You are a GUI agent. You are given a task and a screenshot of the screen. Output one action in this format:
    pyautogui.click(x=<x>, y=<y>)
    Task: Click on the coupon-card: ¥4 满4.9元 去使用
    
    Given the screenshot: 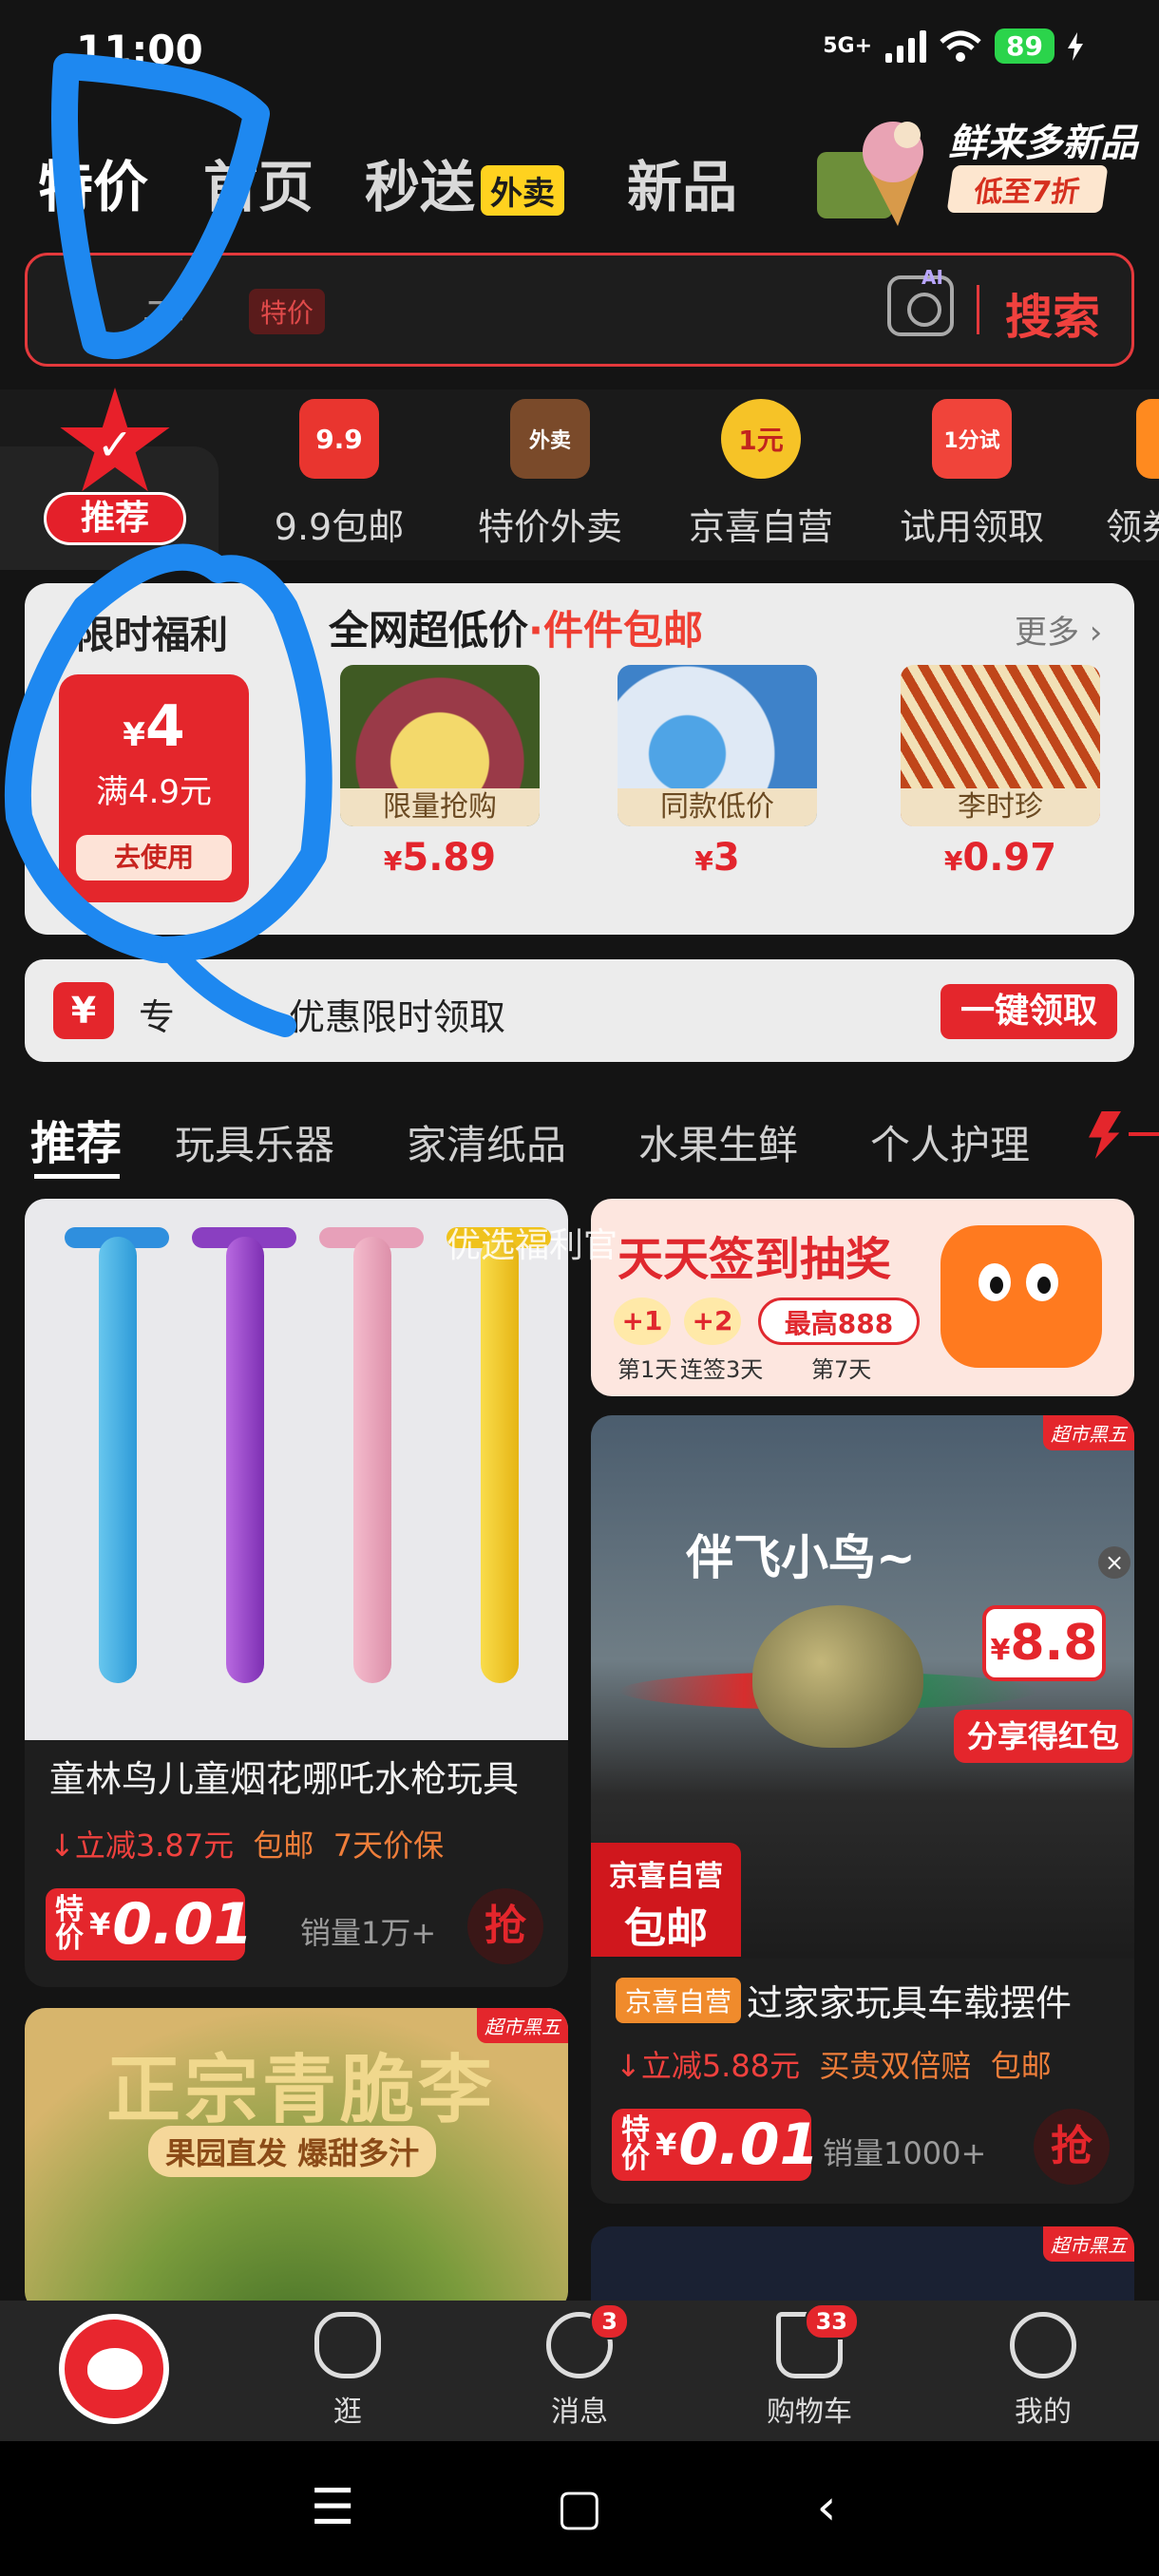 What is the action you would take?
    pyautogui.click(x=154, y=788)
    